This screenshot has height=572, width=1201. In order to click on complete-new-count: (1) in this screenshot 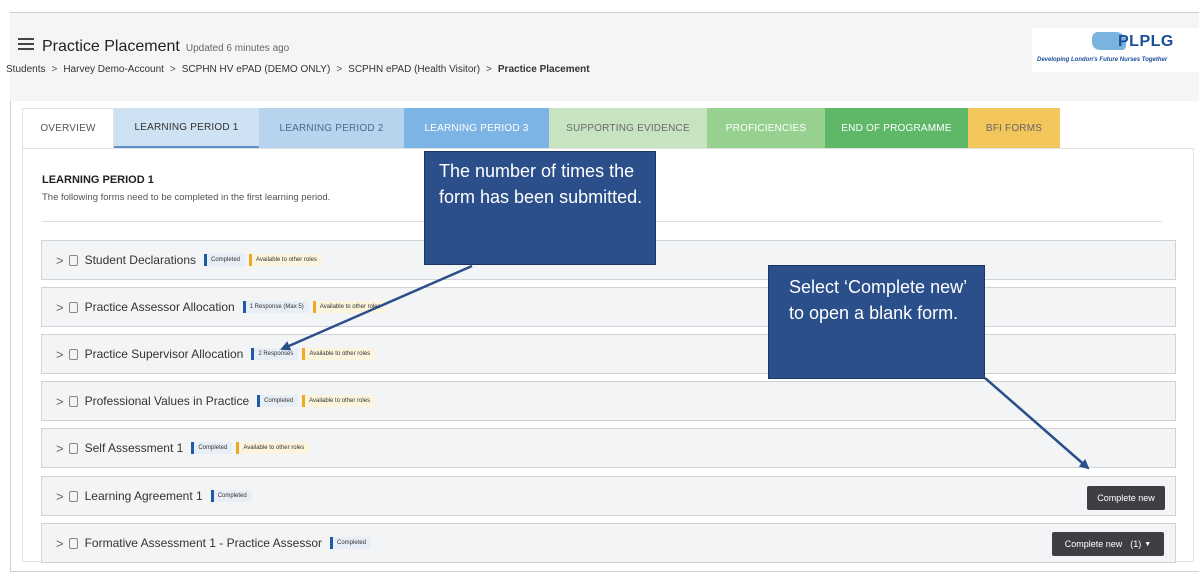, I will do `click(1136, 544)`.